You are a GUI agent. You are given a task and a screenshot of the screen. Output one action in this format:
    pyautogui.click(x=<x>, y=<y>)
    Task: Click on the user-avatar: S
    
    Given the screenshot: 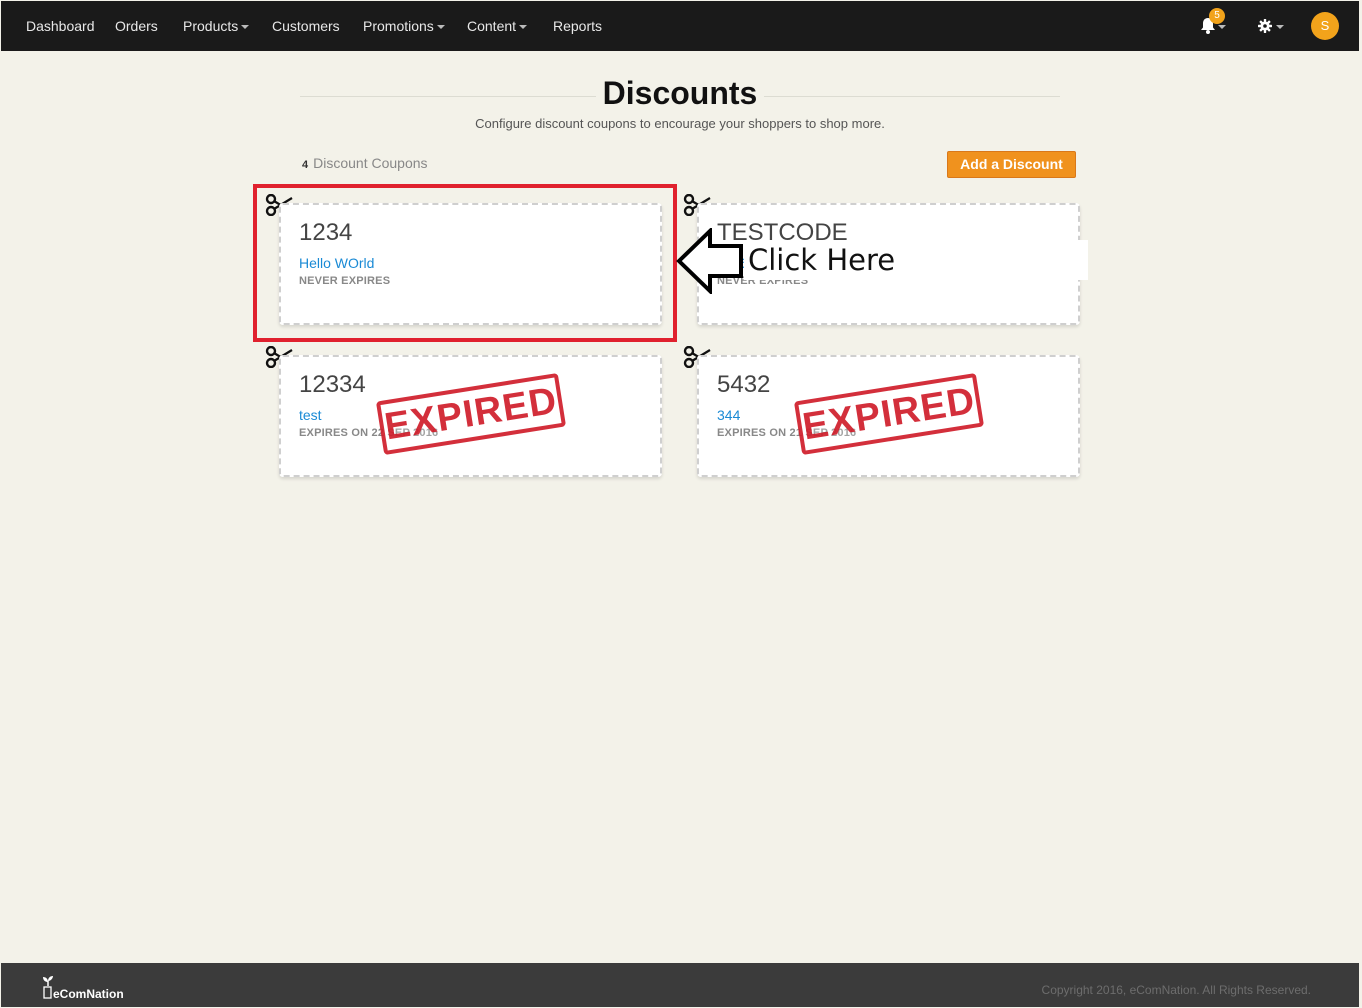 What is the action you would take?
    pyautogui.click(x=1325, y=26)
    